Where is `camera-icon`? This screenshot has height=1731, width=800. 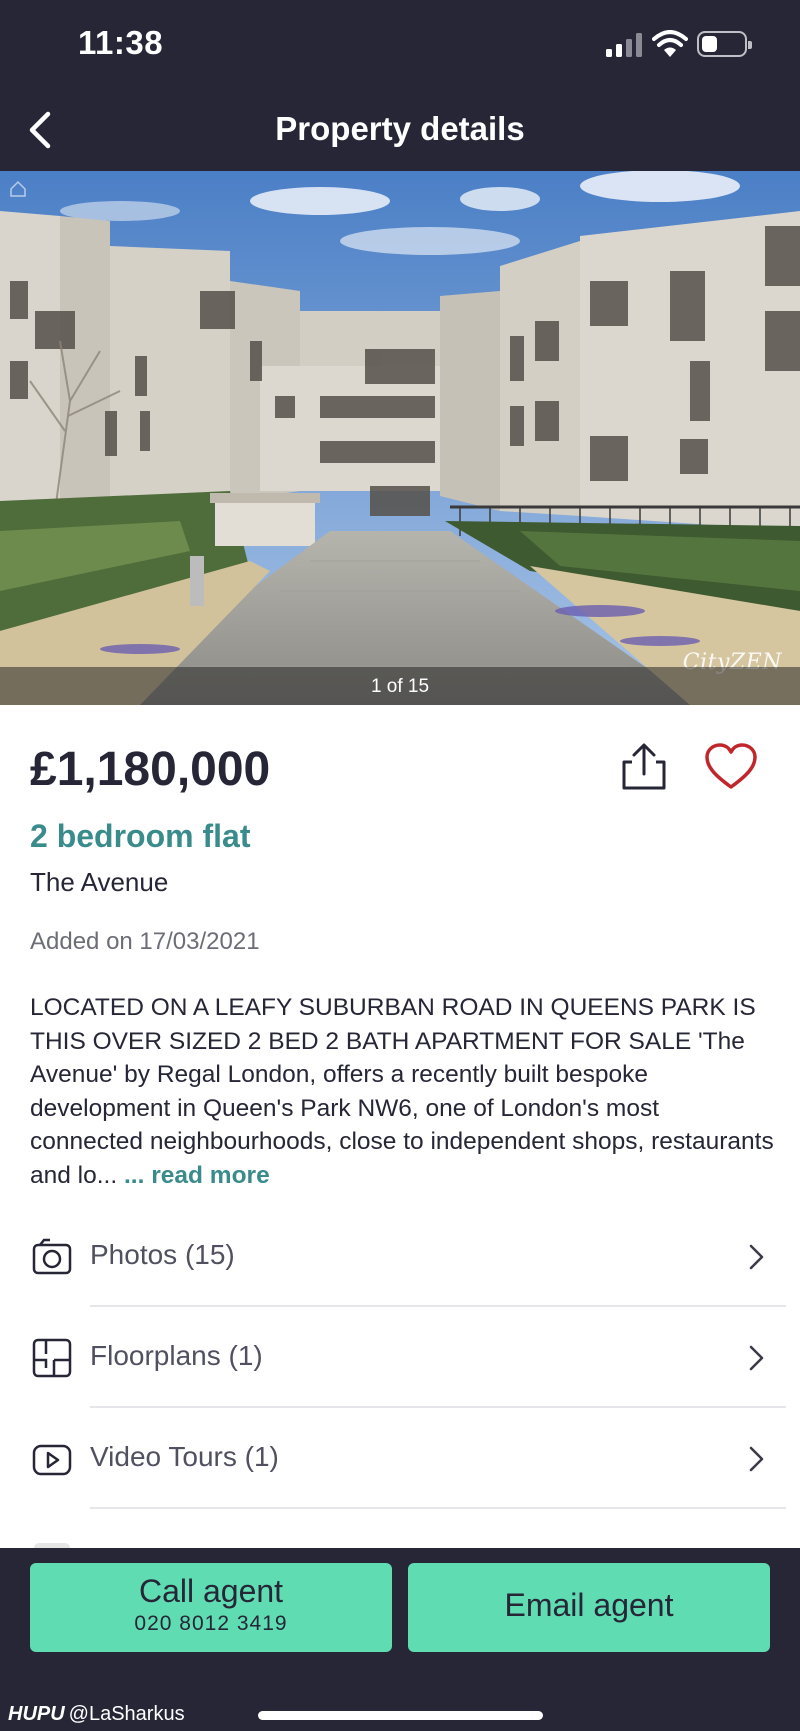 camera-icon is located at coordinates (52, 1256).